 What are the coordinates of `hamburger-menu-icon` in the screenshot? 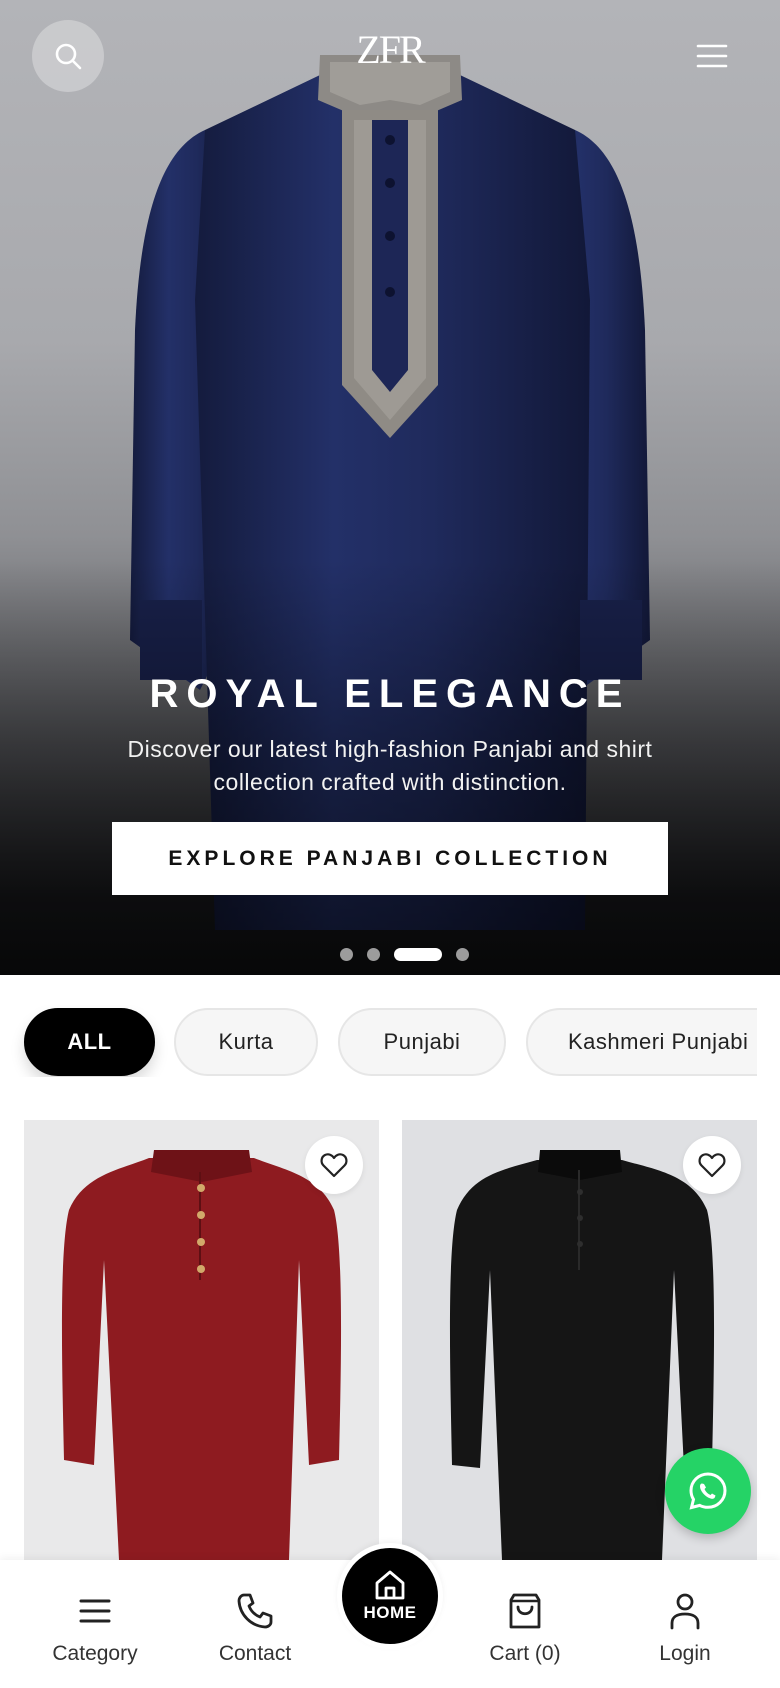 It's located at (712, 56).